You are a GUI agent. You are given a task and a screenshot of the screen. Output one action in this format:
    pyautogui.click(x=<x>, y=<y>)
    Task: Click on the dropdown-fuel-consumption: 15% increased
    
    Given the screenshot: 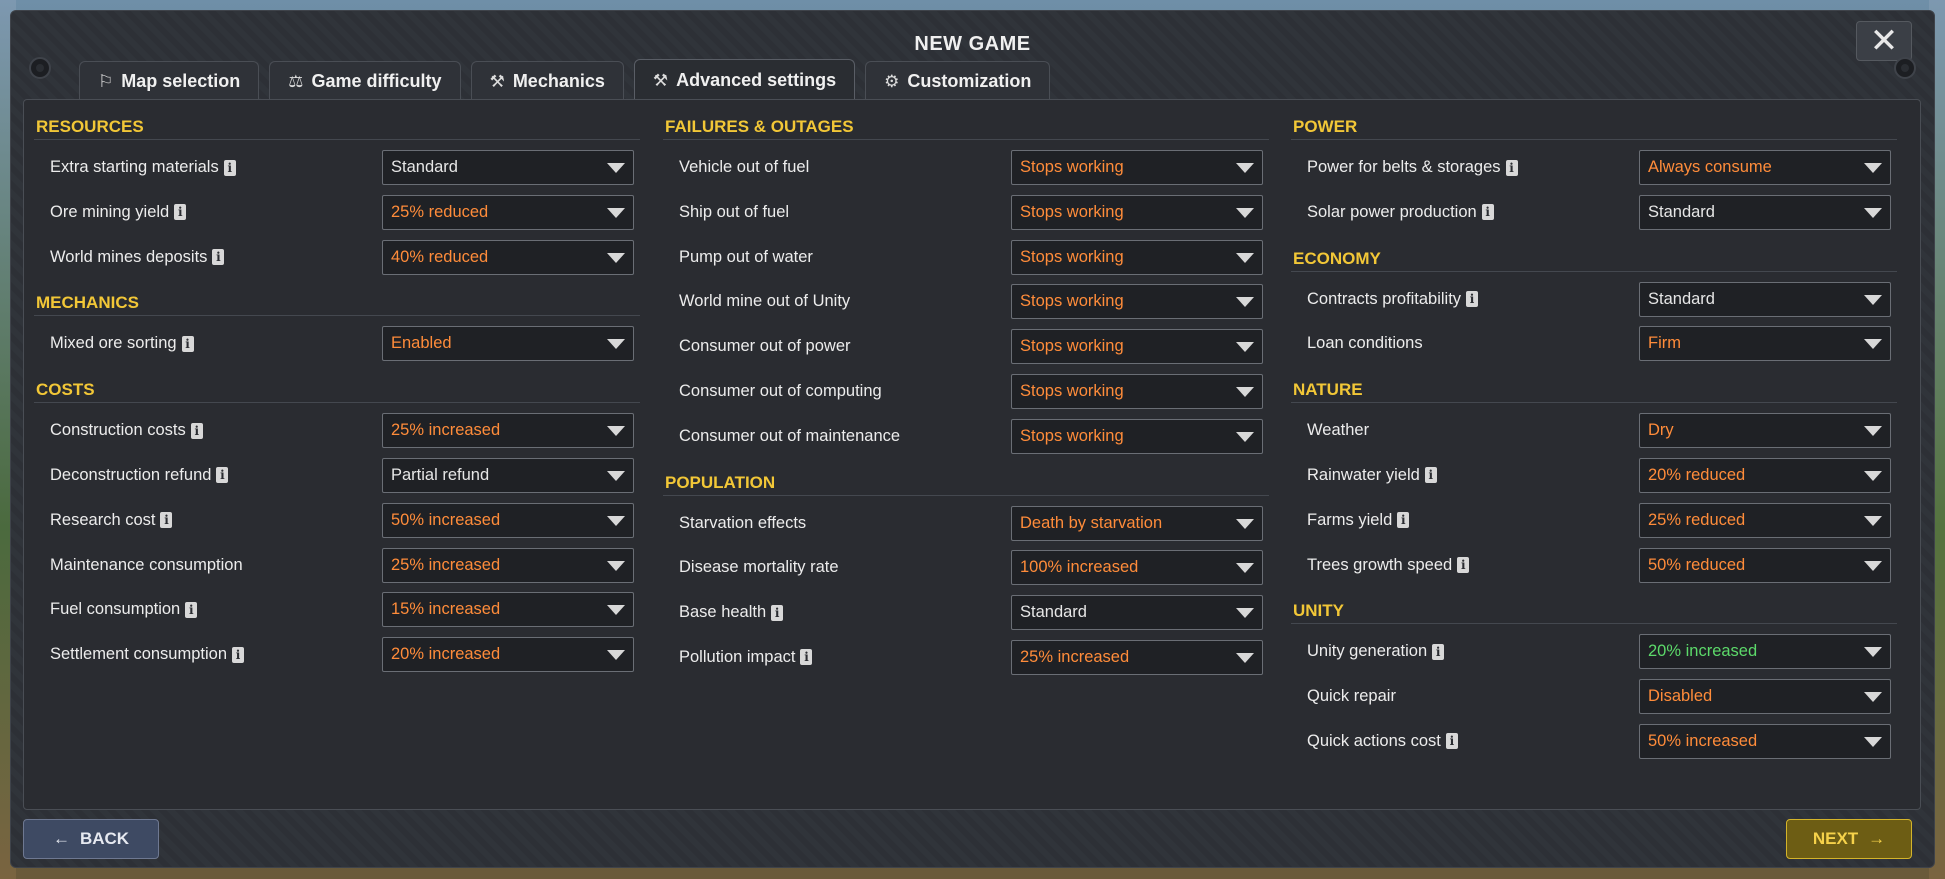 What is the action you would take?
    pyautogui.click(x=508, y=610)
    